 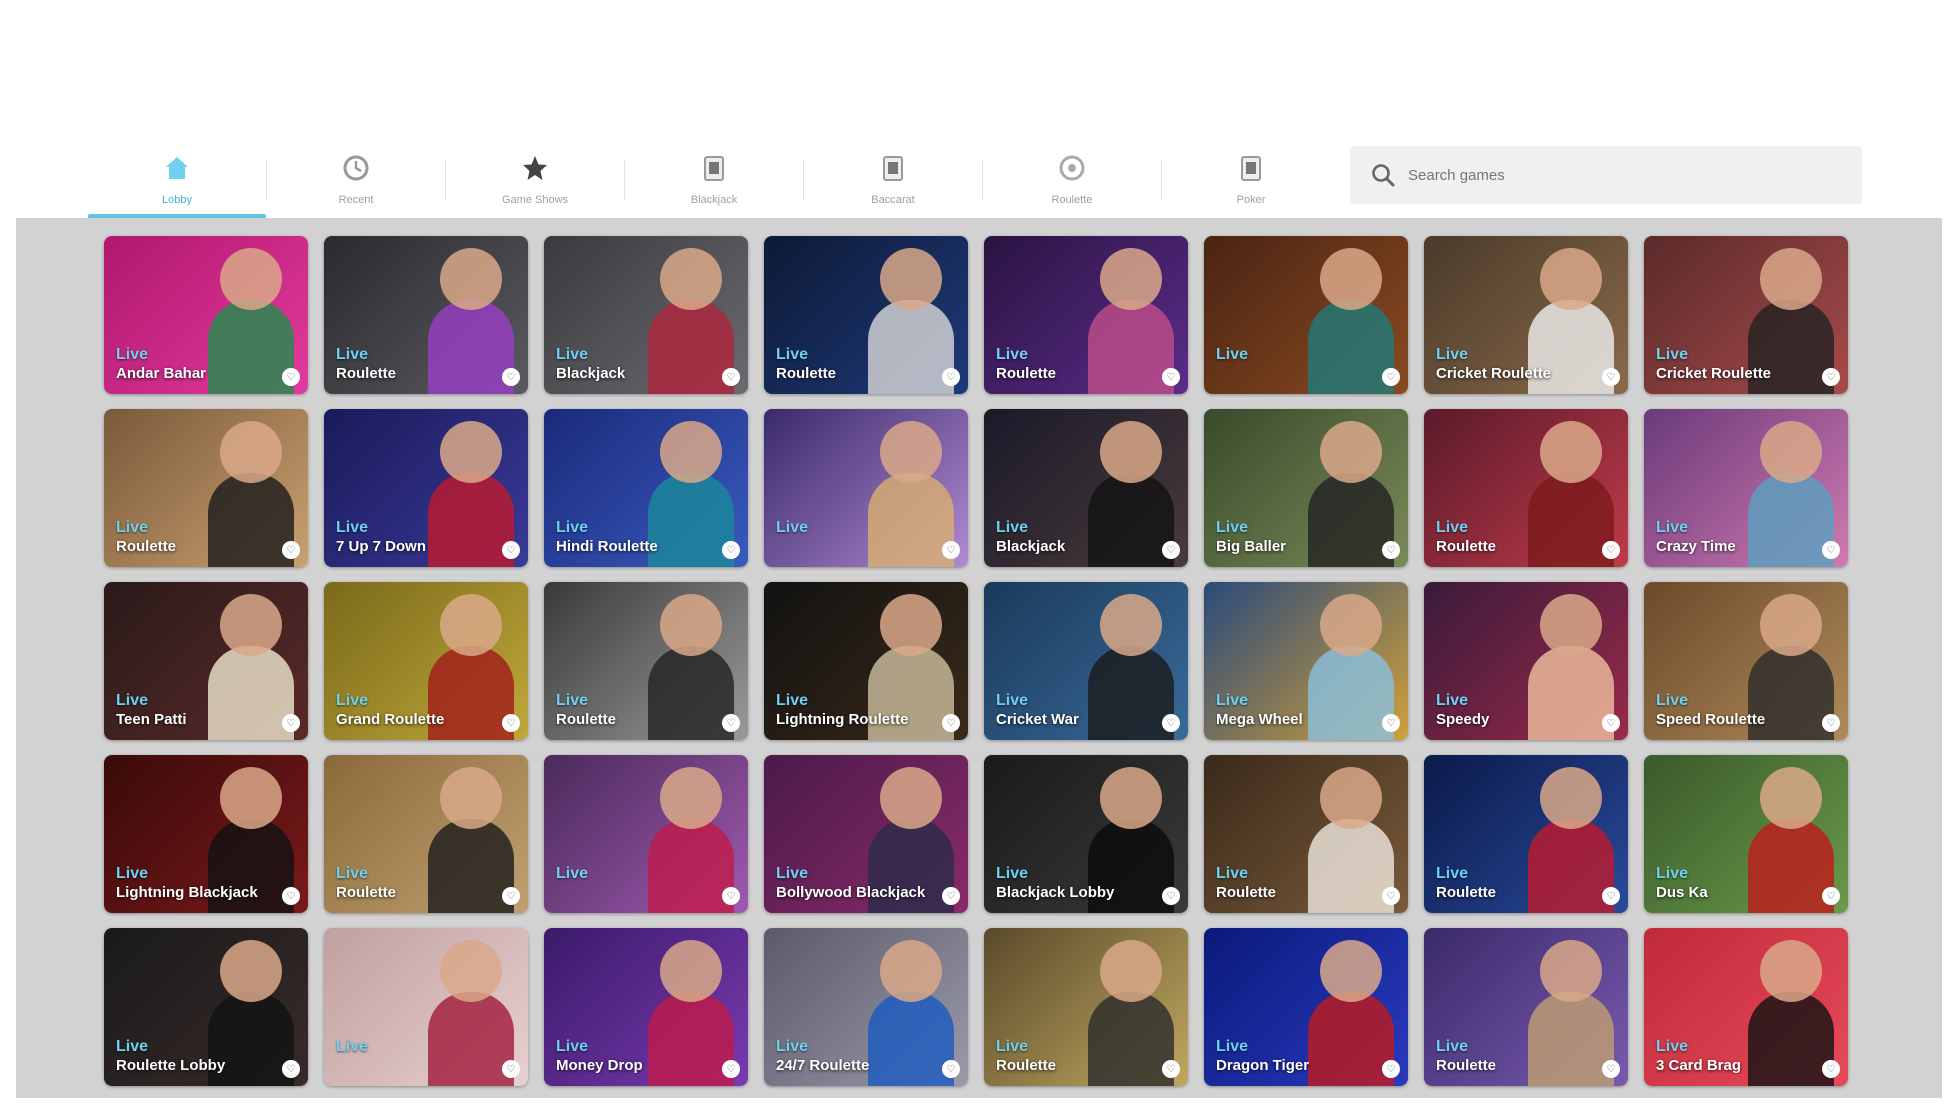 What do you see at coordinates (1526, 661) in the screenshot?
I see `game-card: Live Speedy ♡` at bounding box center [1526, 661].